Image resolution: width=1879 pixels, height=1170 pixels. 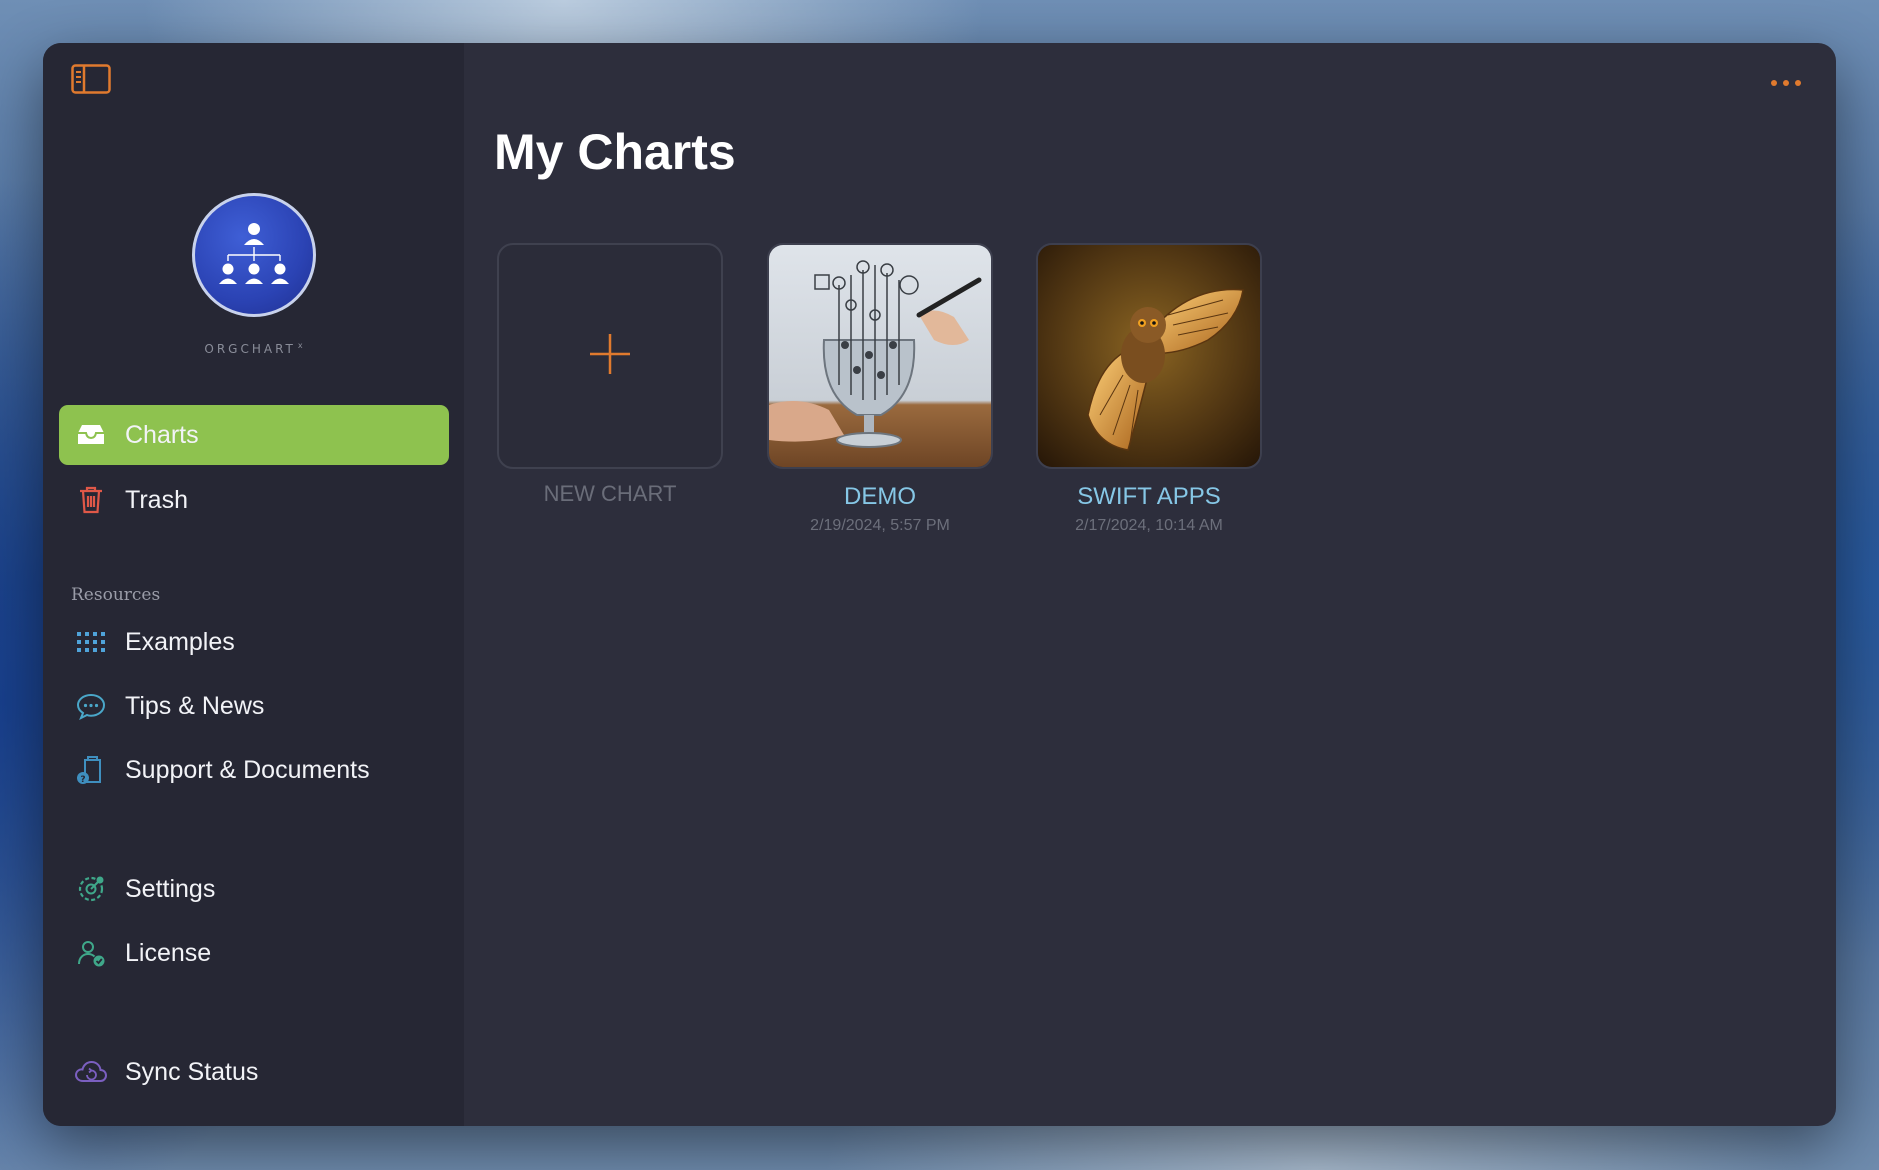 I want to click on document-help-icon: ?, so click(x=91, y=770).